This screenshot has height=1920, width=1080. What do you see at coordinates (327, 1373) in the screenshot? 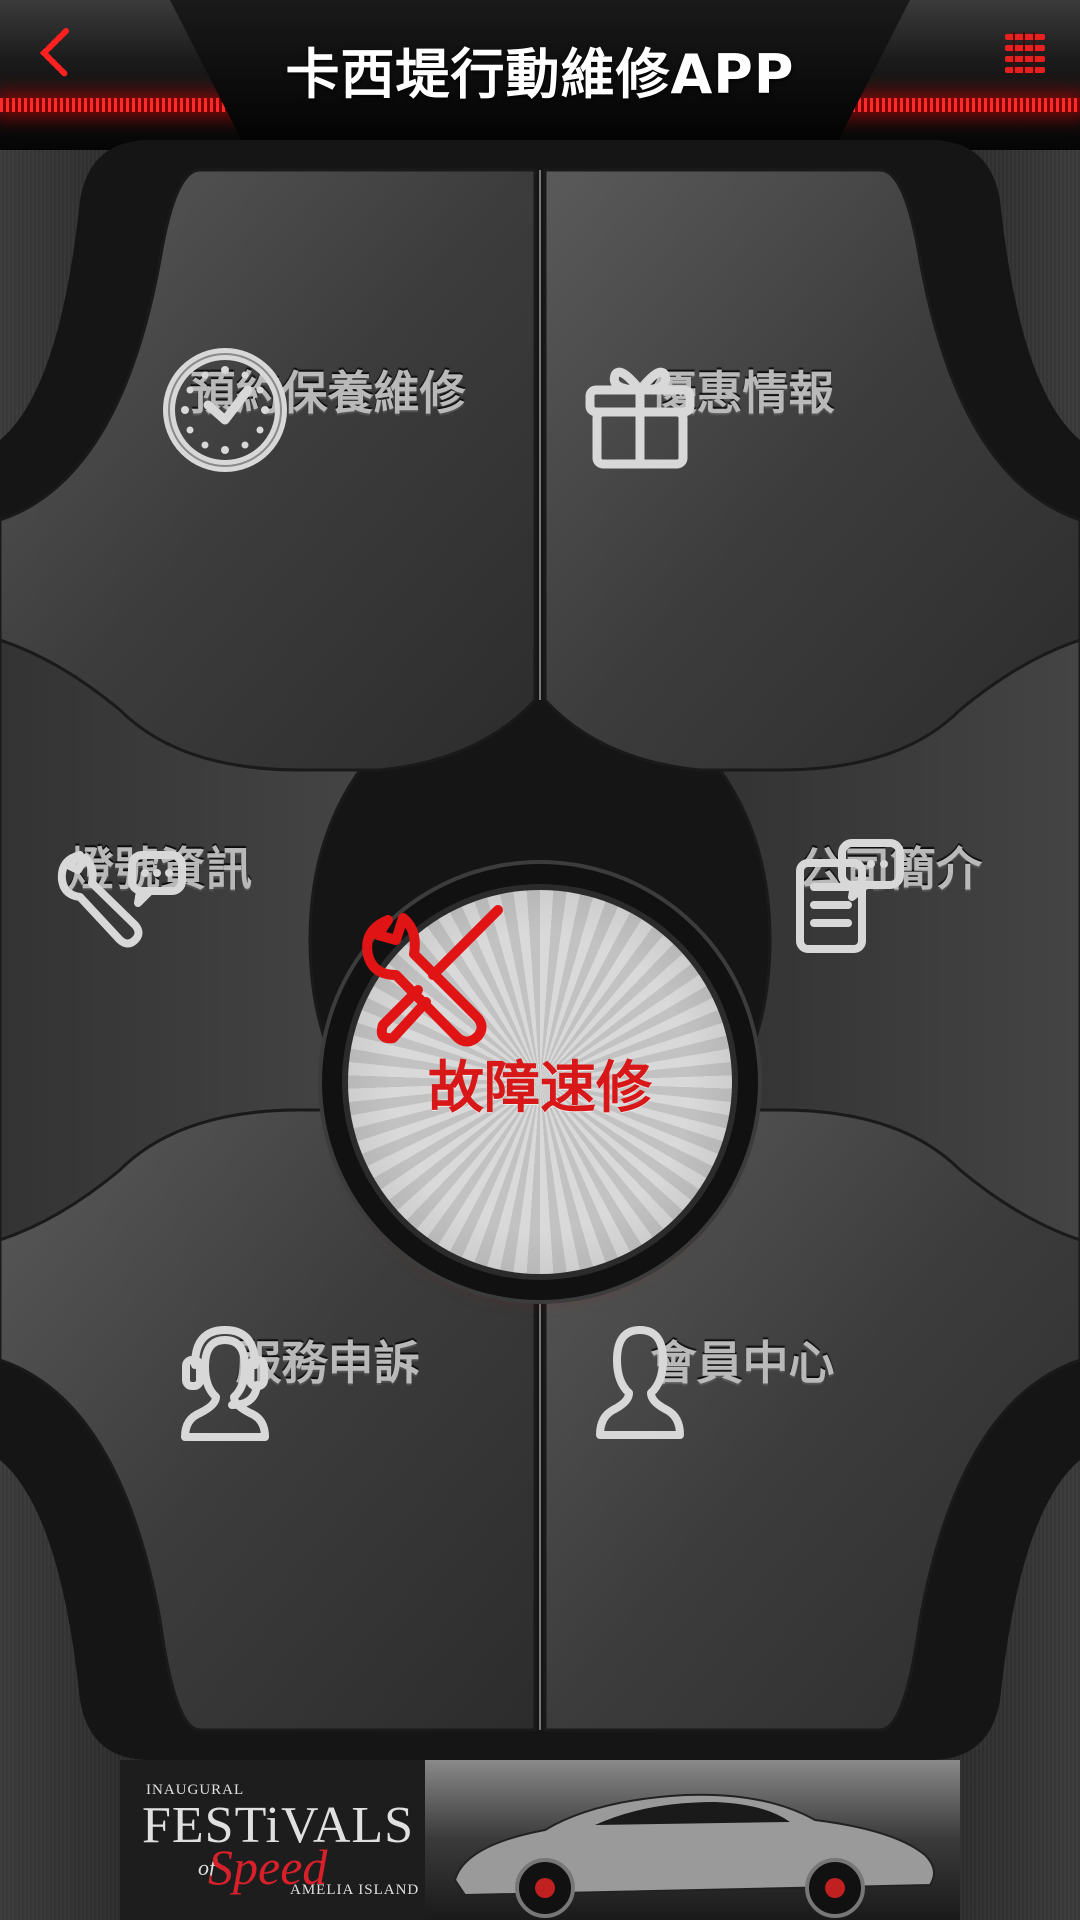
I see `menu-item-complaints: 服務申訴` at bounding box center [327, 1373].